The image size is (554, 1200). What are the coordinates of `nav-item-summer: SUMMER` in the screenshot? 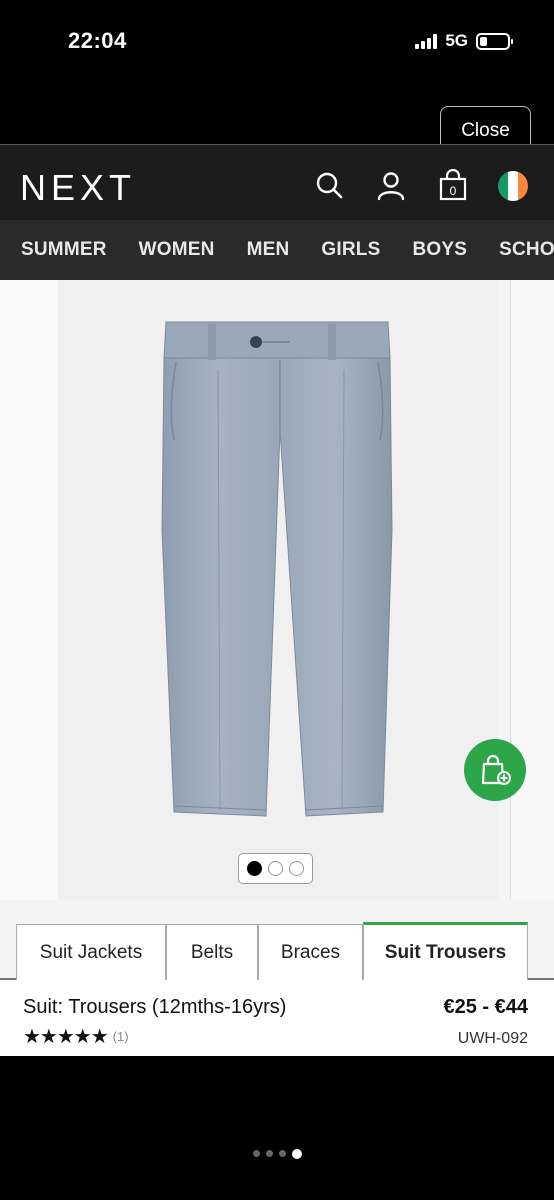 It's located at (64, 250).